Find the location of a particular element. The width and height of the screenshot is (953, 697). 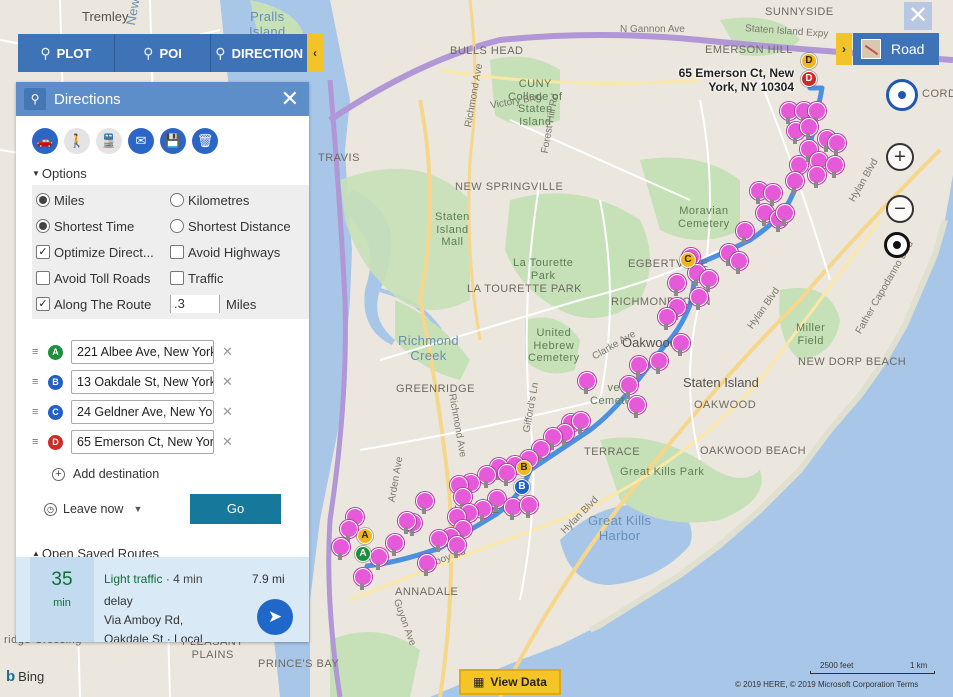

leave-now-dropdown: ◷ Leave now ▼ is located at coordinates (93, 509).